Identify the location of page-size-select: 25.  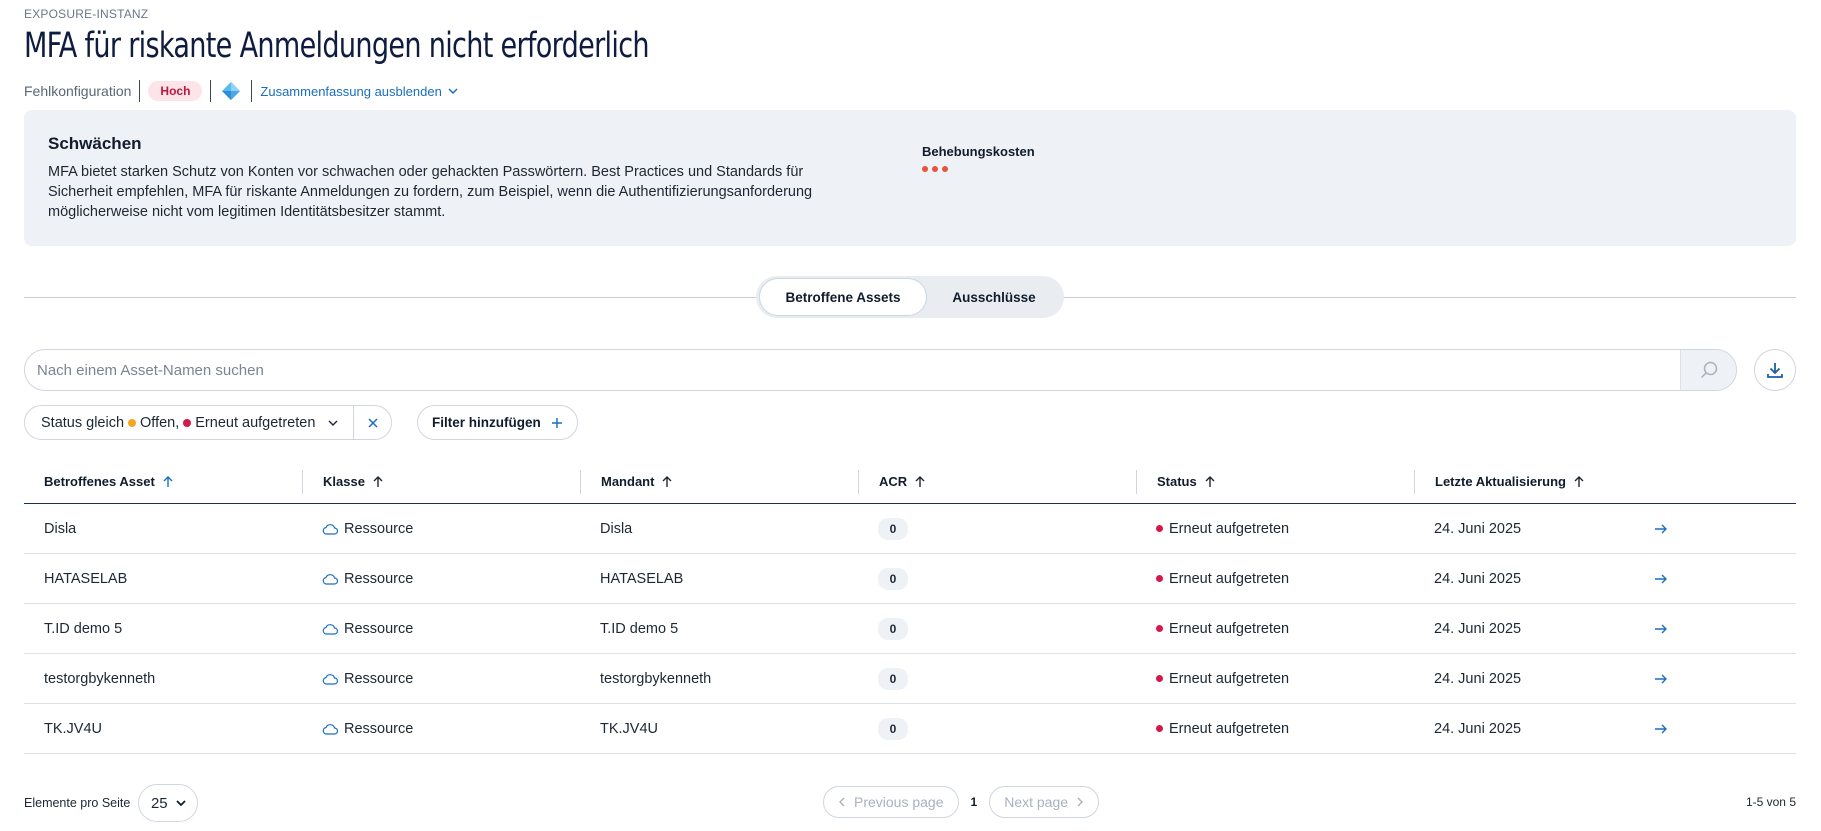
(168, 803).